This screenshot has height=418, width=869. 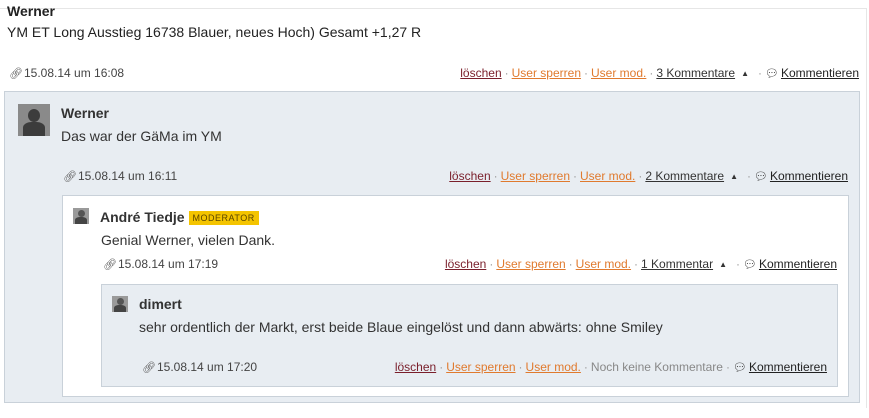 I want to click on comment-author: dimert, so click(x=160, y=304).